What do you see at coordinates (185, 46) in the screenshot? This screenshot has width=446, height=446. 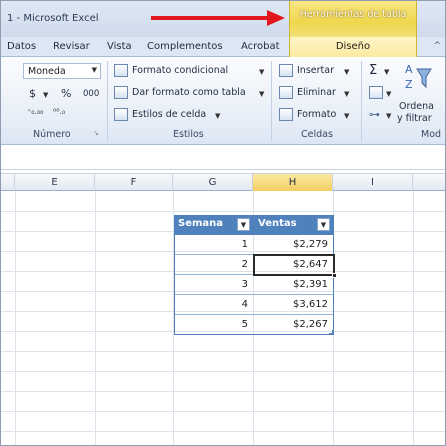 I see `tab-complementos: Complementos` at bounding box center [185, 46].